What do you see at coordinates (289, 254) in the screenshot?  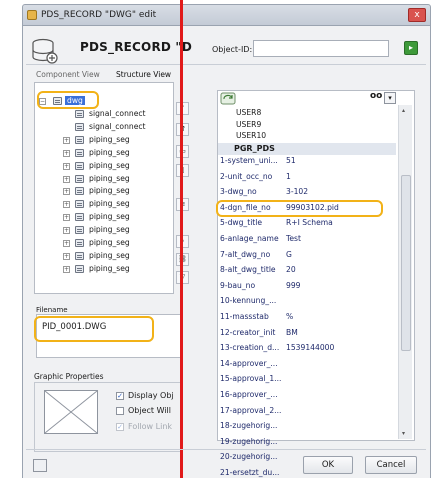 I see `attribute-value: G` at bounding box center [289, 254].